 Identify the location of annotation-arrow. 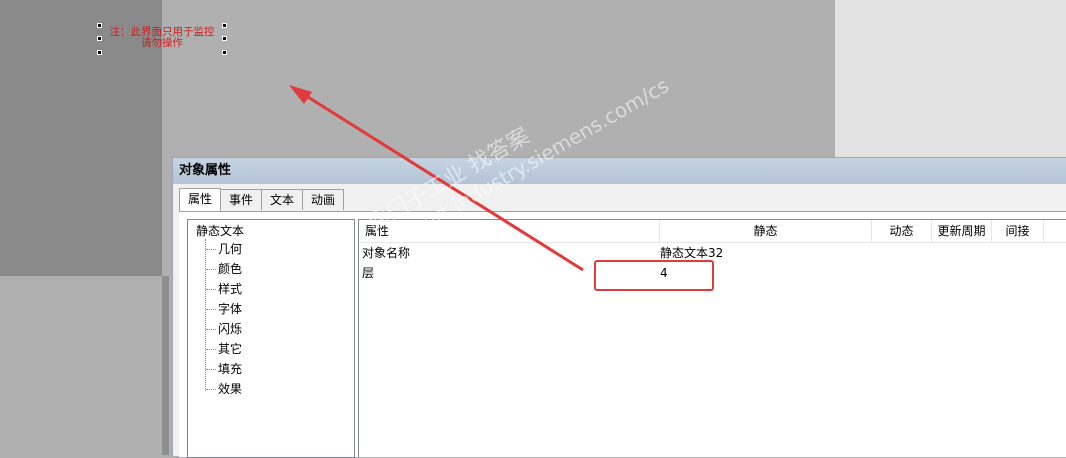
(436, 178).